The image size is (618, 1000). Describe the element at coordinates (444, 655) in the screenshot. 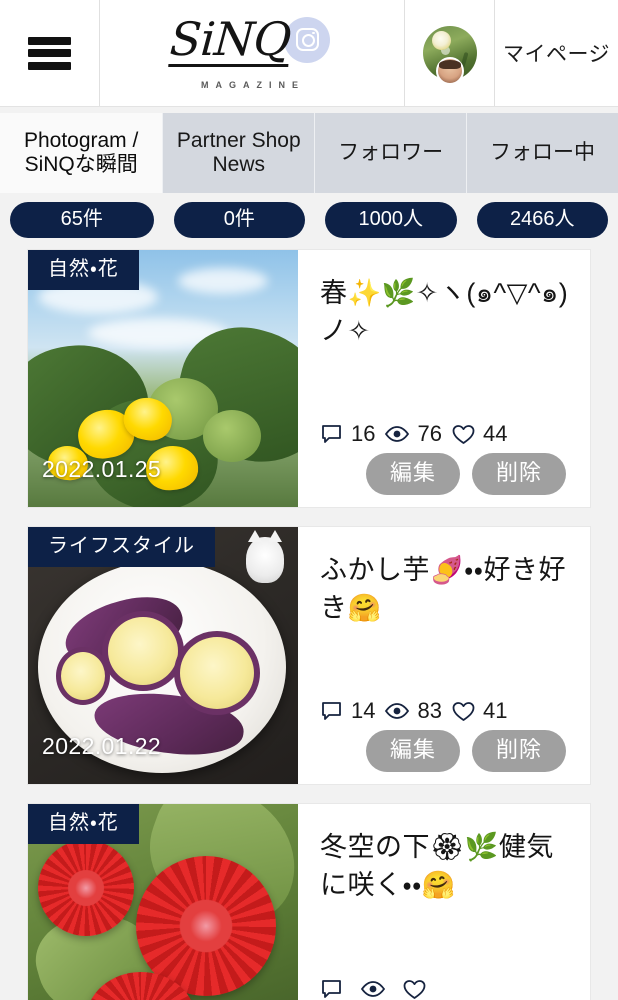

I see `post-body: ふかし芋🍠・・好き好き🤗 14 83 41 編集 削除` at that location.